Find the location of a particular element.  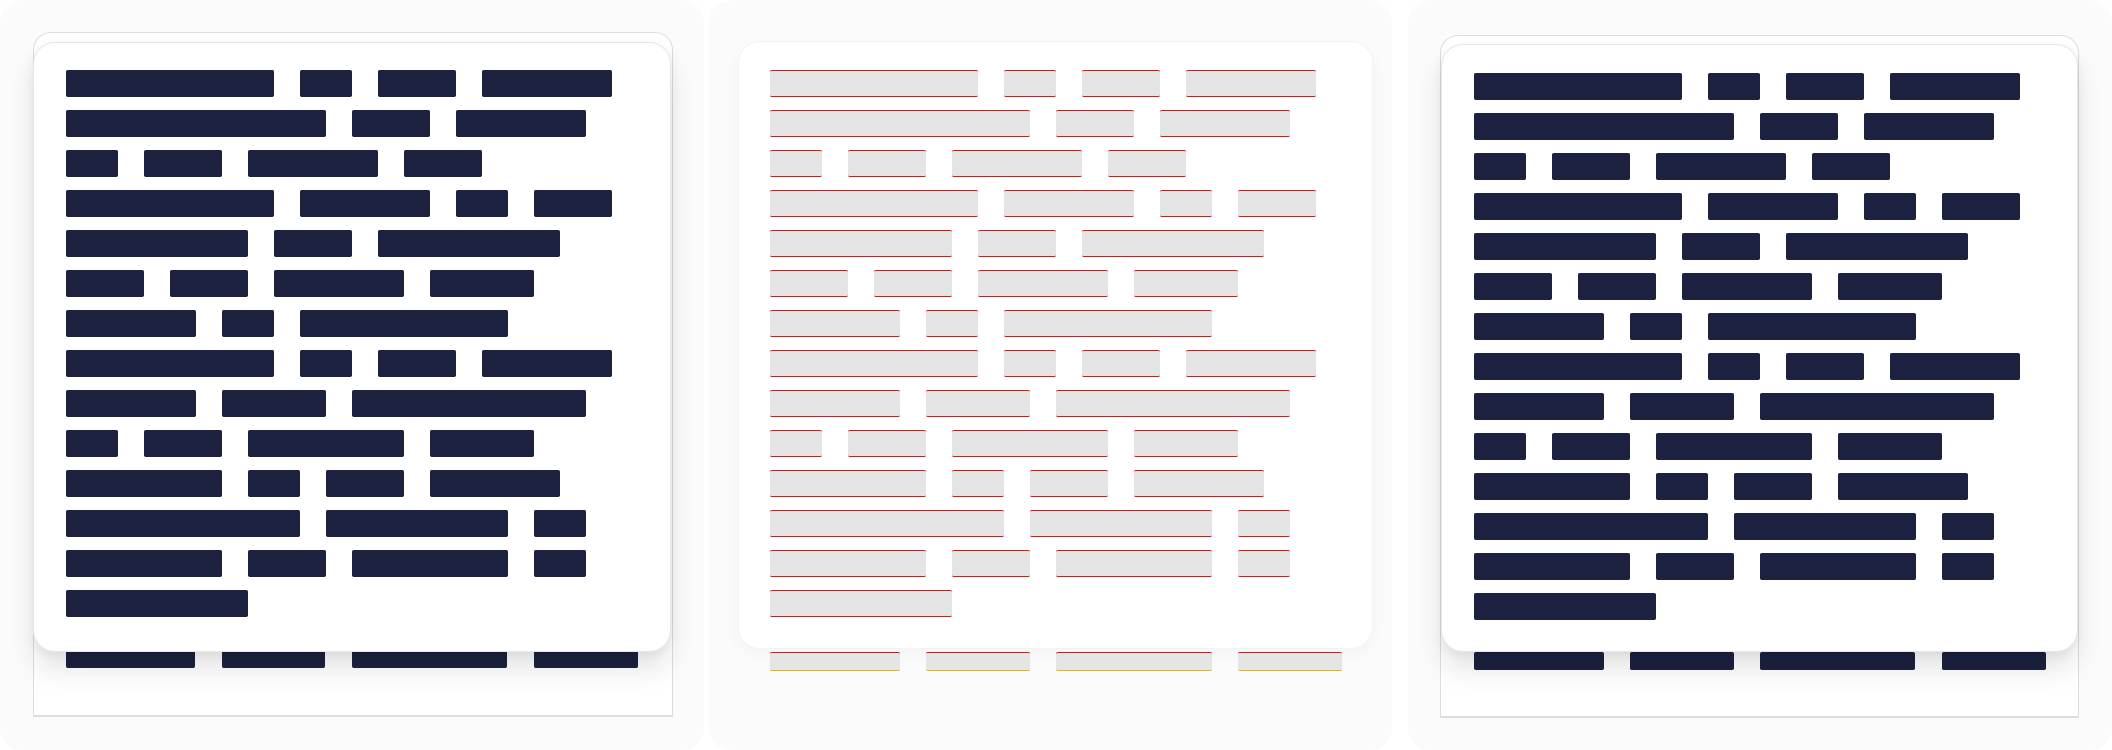

right-stack-bottom-line is located at coordinates (1759, 717).